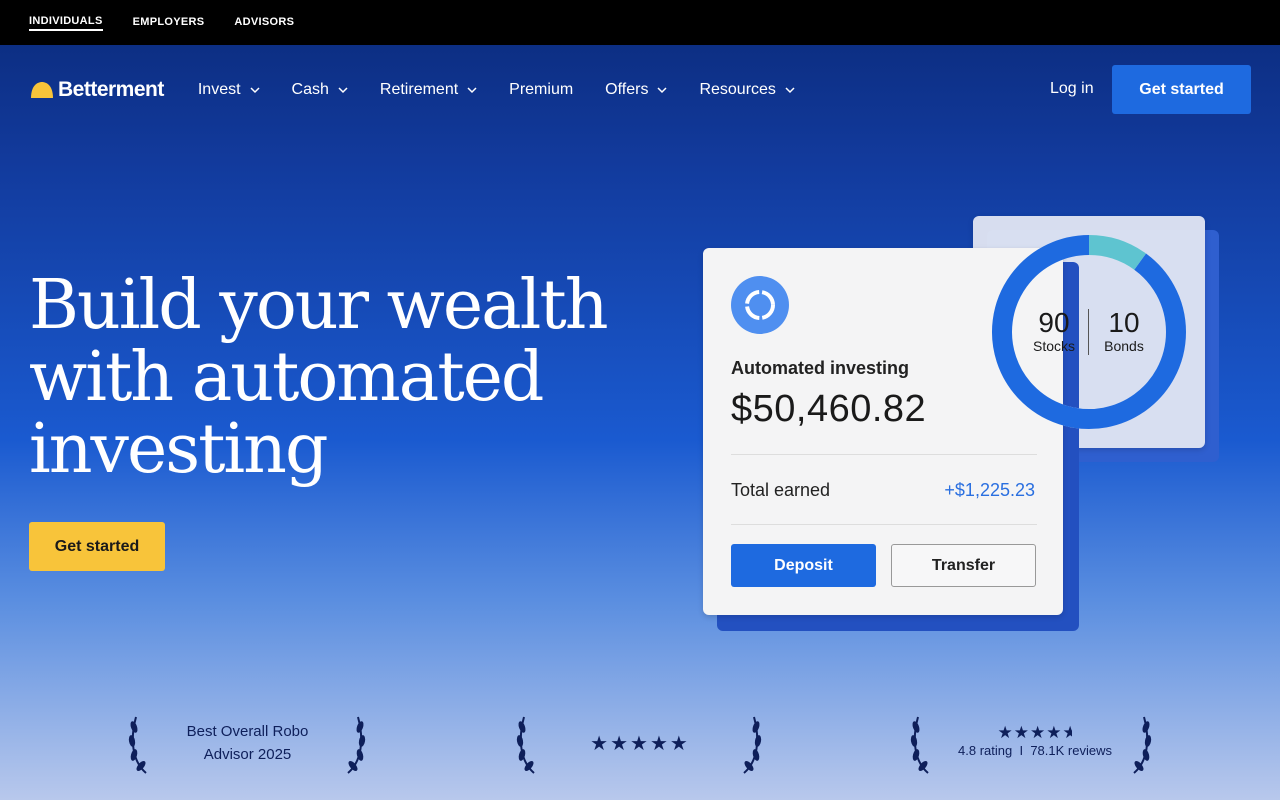 The image size is (1280, 800). I want to click on nav-item-offers: Offers, so click(636, 90).